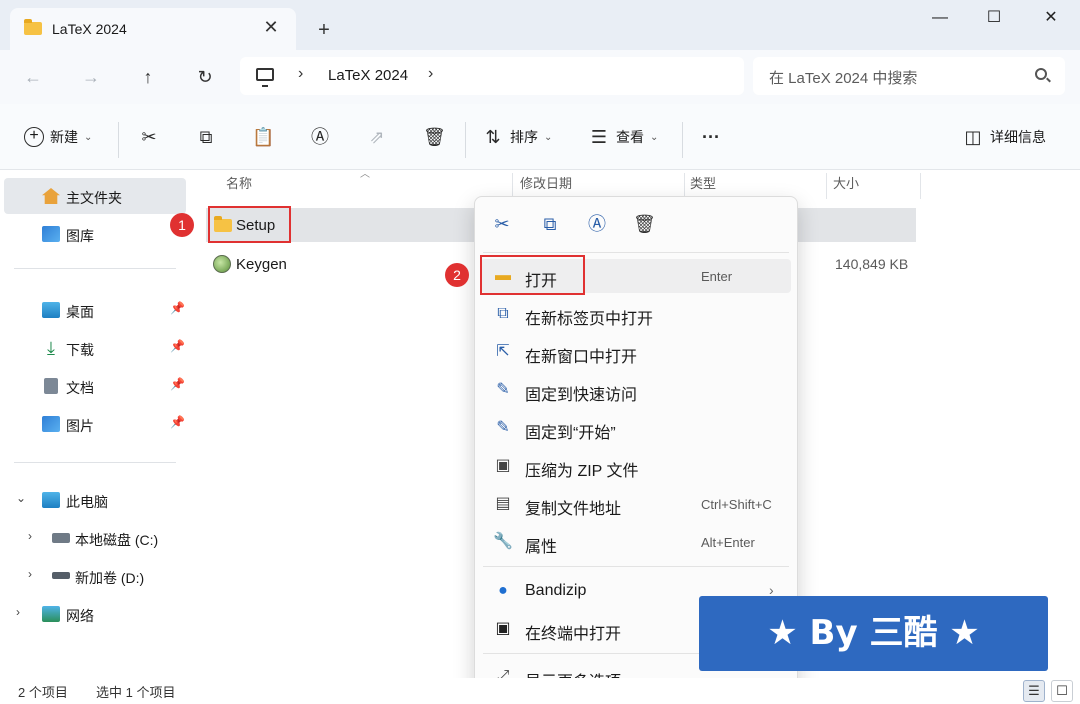 The width and height of the screenshot is (1080, 704). What do you see at coordinates (263, 137) in the screenshot?
I see `paste-button: 📋` at bounding box center [263, 137].